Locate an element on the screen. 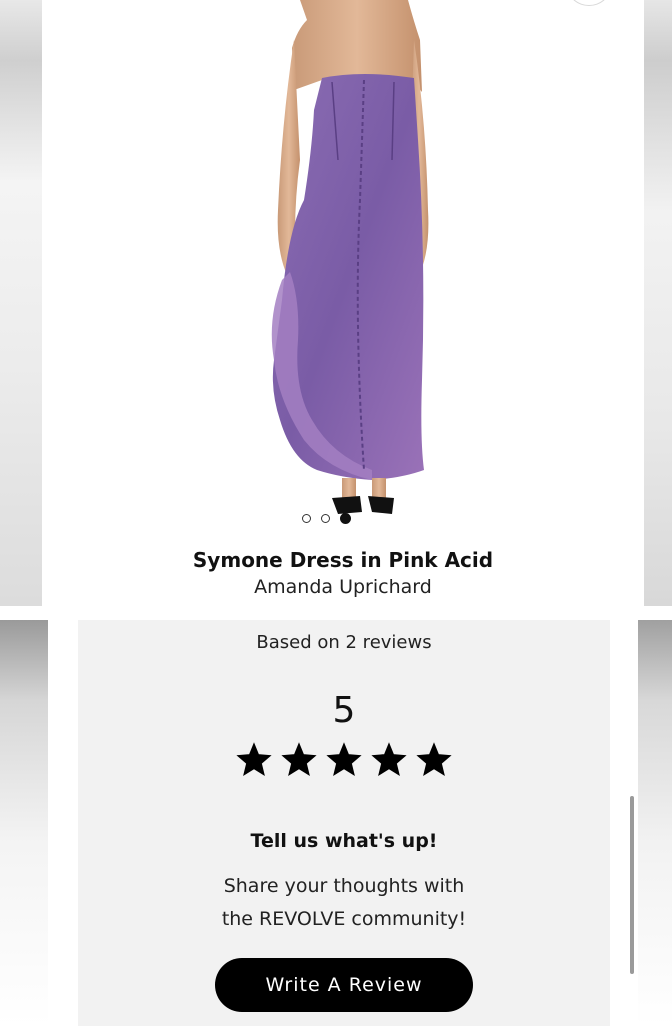  average-rating: 5 is located at coordinates (344, 710).